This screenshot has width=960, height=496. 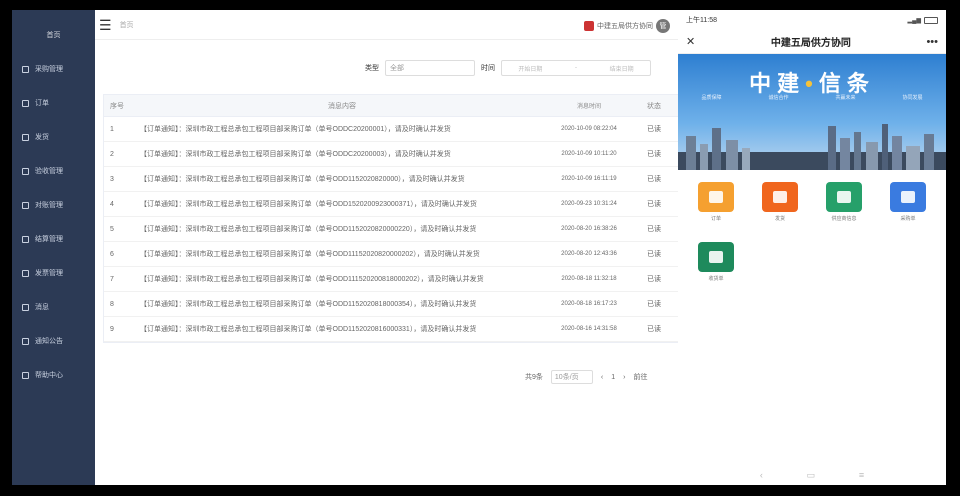 I want to click on date-range-picker: 开始日期 - 结束日期, so click(x=576, y=68).